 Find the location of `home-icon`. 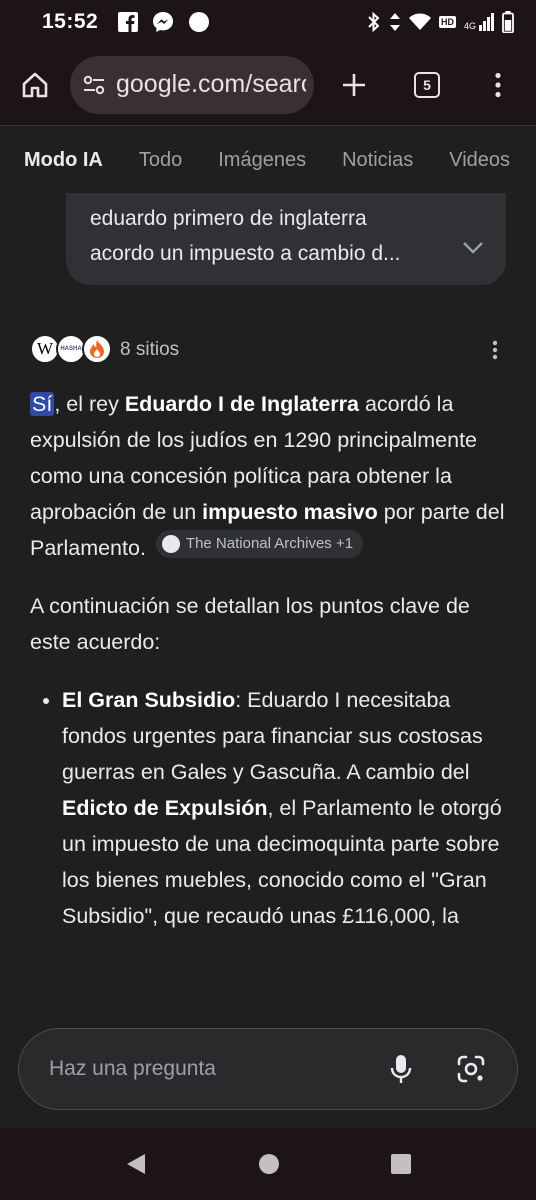

home-icon is located at coordinates (35, 84).